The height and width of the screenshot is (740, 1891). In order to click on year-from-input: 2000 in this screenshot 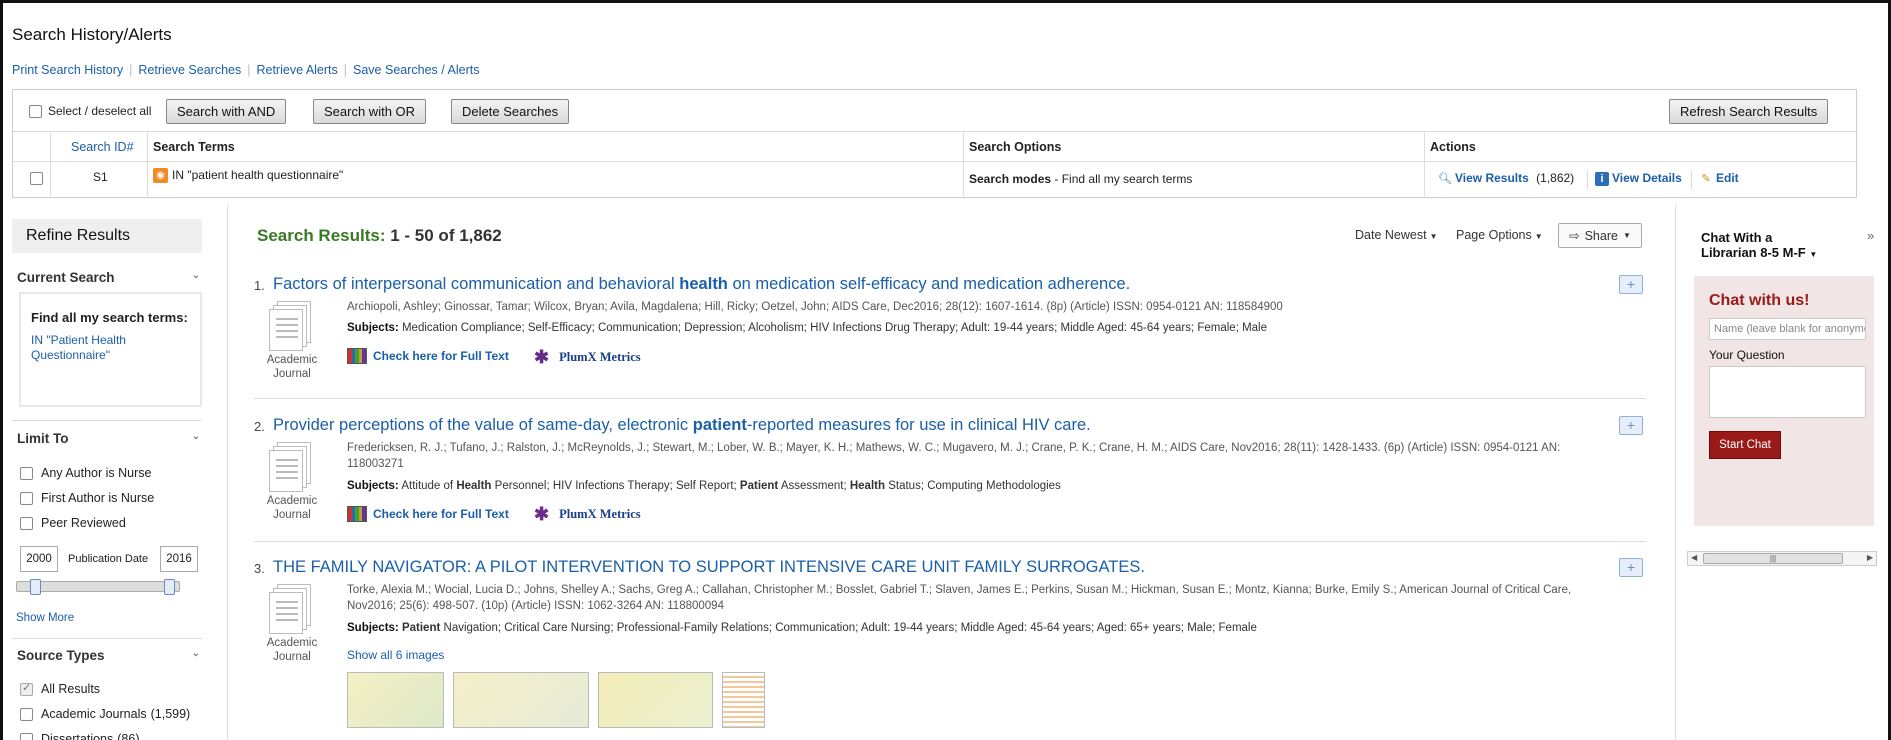, I will do `click(39, 559)`.